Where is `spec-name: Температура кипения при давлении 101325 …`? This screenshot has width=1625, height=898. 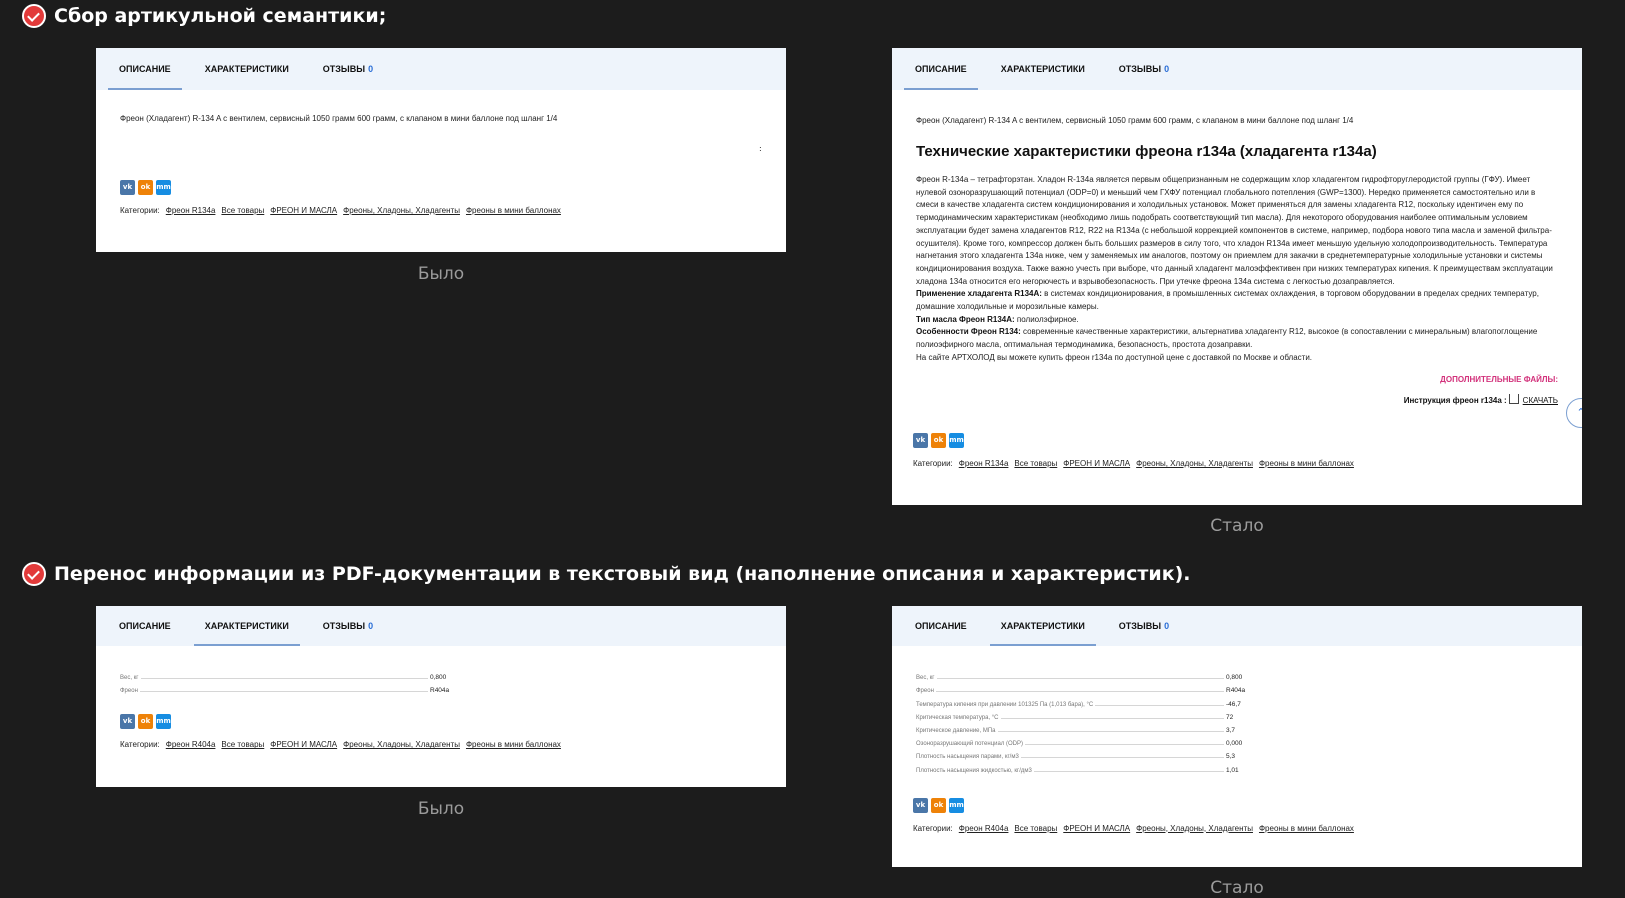
spec-name: Температура кипения при давлении 101325 … is located at coordinates (1005, 704).